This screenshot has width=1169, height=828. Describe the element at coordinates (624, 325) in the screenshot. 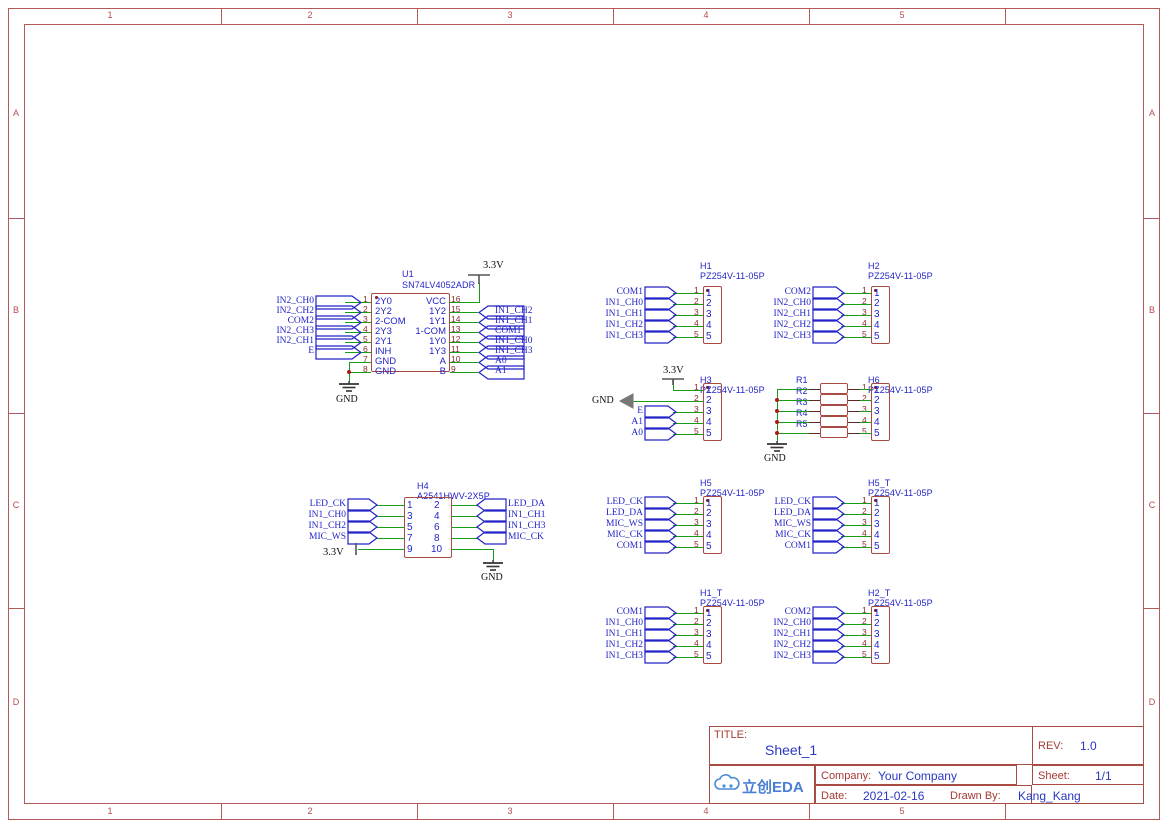

I see `h1-net-in1-ch2: IN1_CH2` at that location.